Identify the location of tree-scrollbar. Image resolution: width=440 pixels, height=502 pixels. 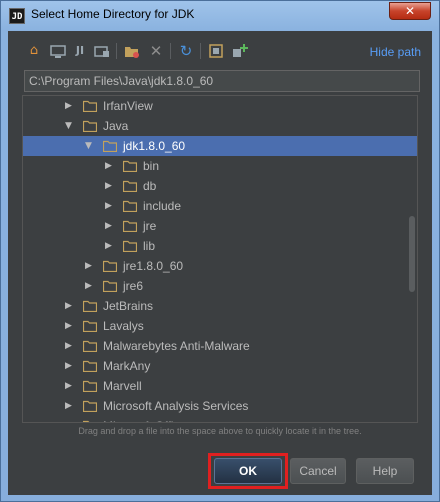
(412, 254).